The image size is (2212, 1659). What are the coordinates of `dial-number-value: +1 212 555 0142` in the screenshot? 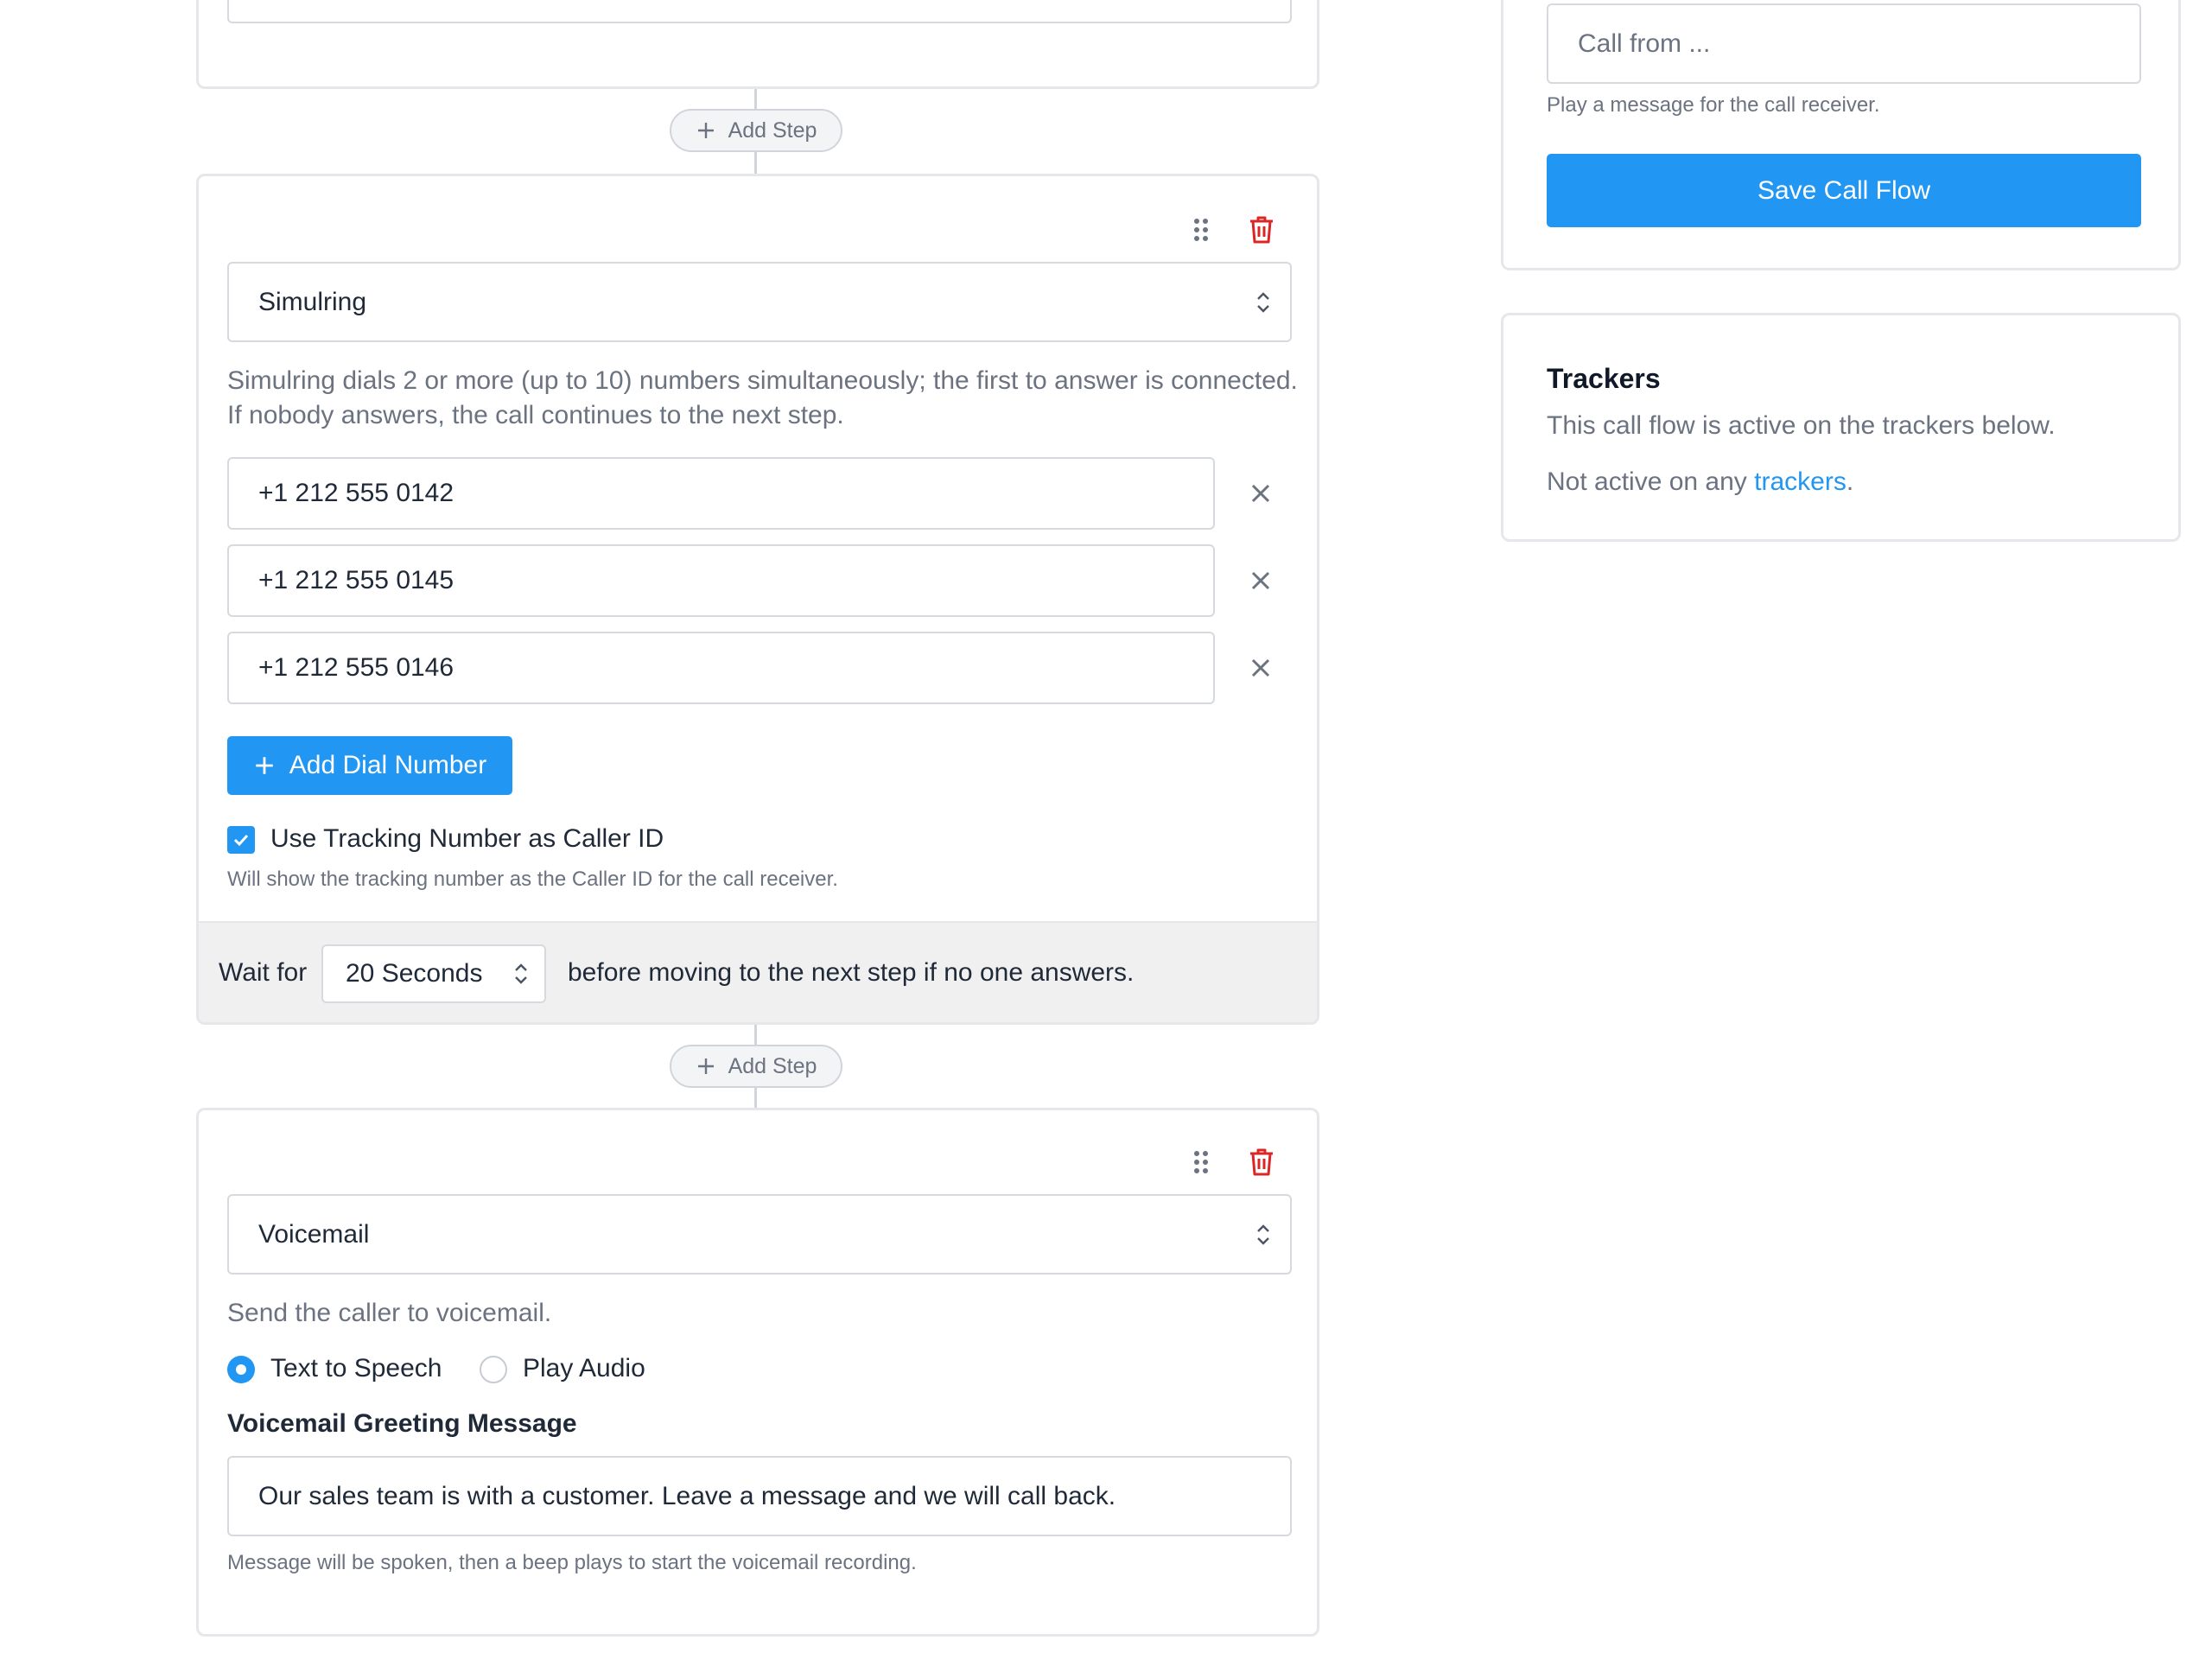 It's located at (356, 493).